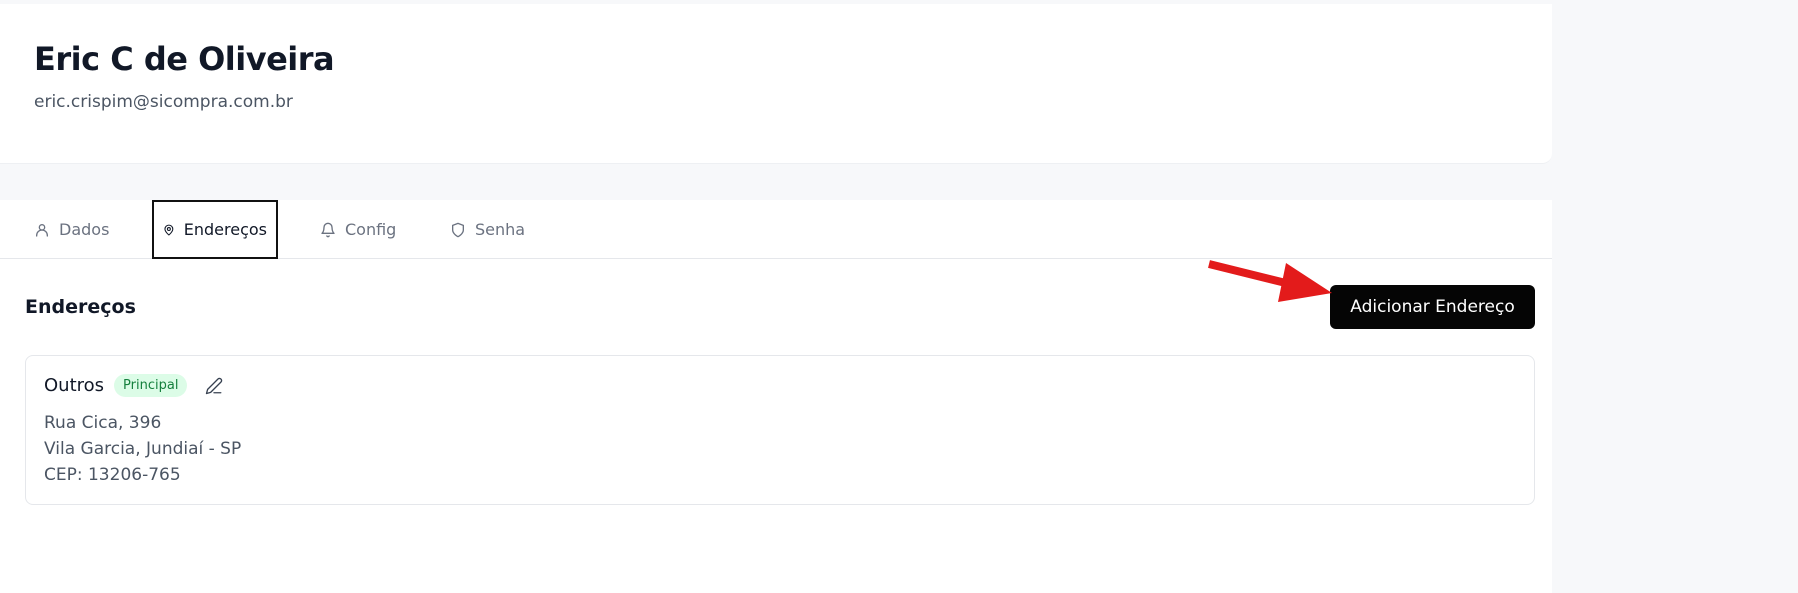 This screenshot has height=593, width=1798. I want to click on status-badge: Principal, so click(151, 385).